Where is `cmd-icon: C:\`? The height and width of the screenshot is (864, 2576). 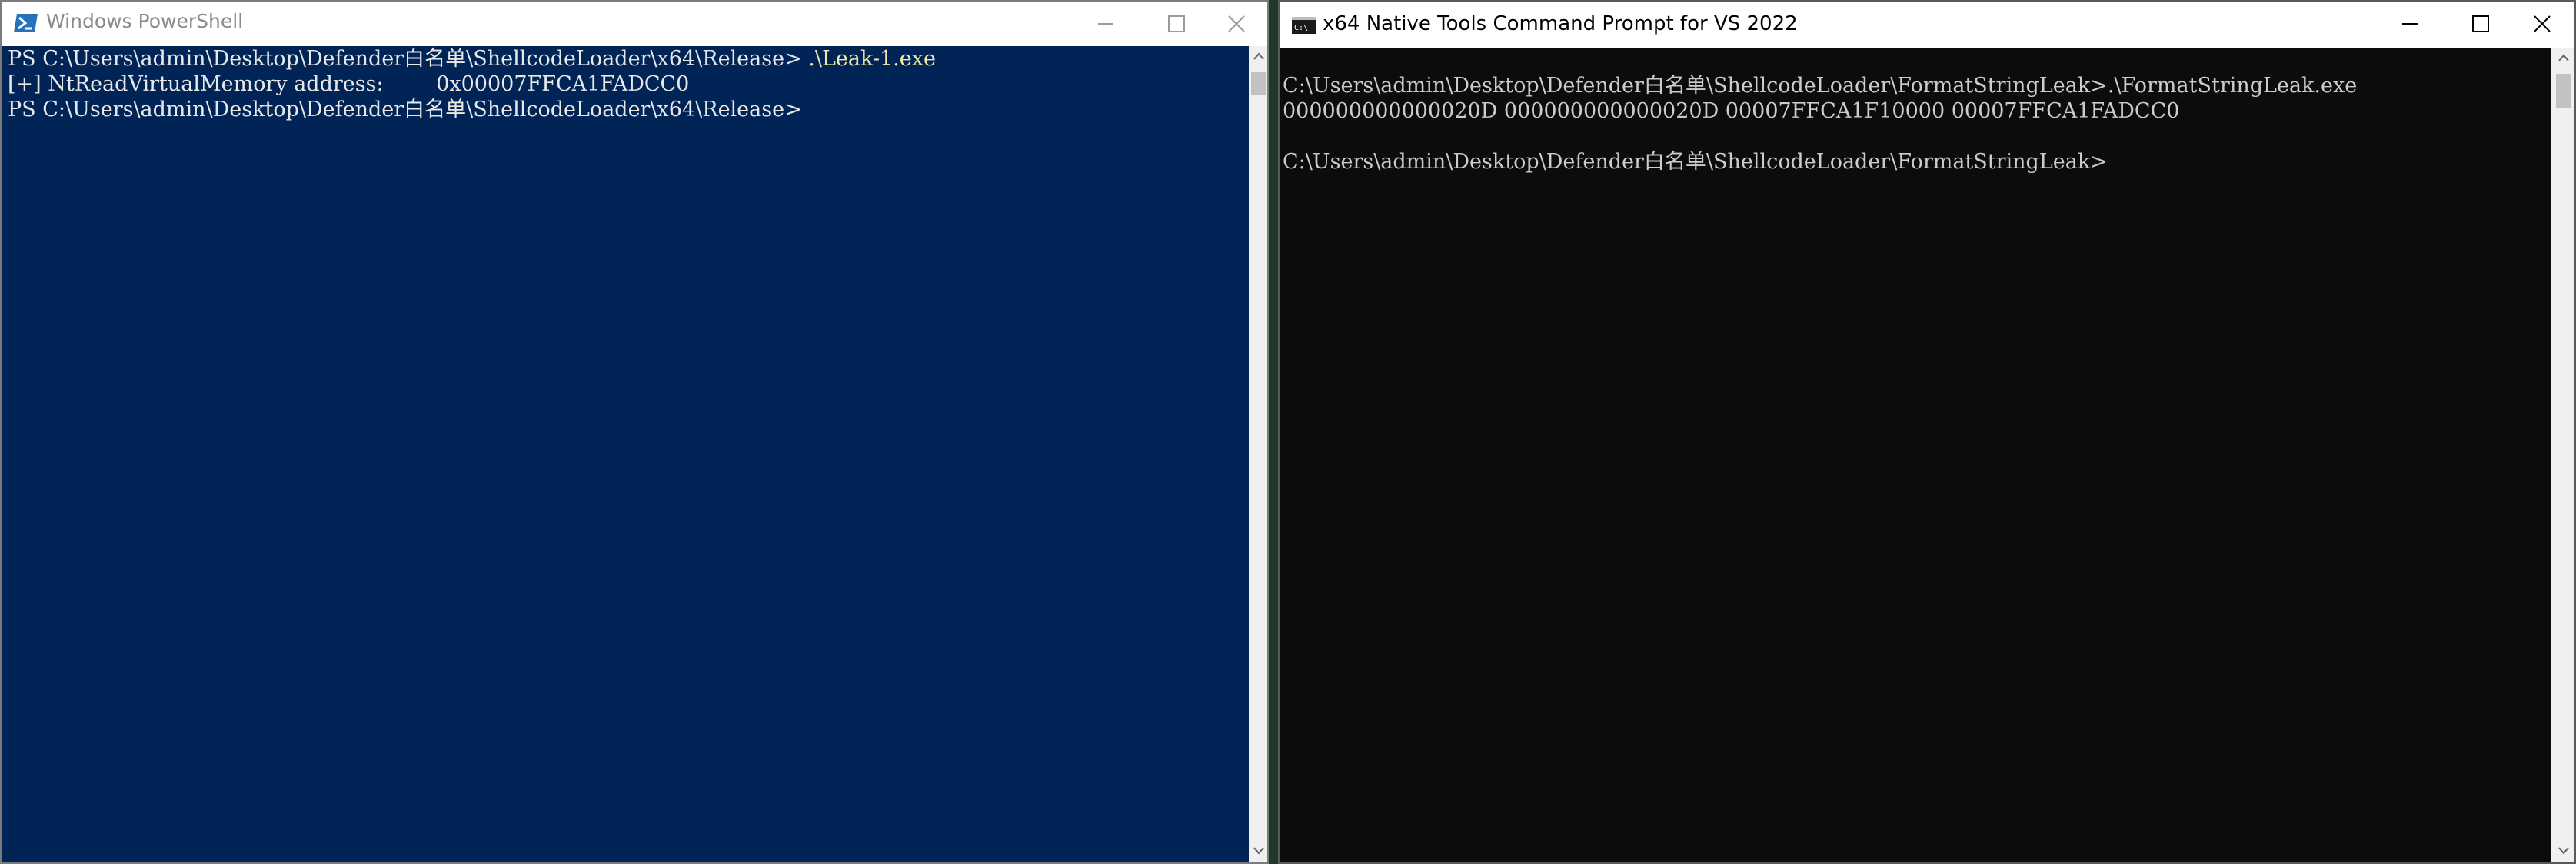
cmd-icon: C:\ is located at coordinates (1304, 25).